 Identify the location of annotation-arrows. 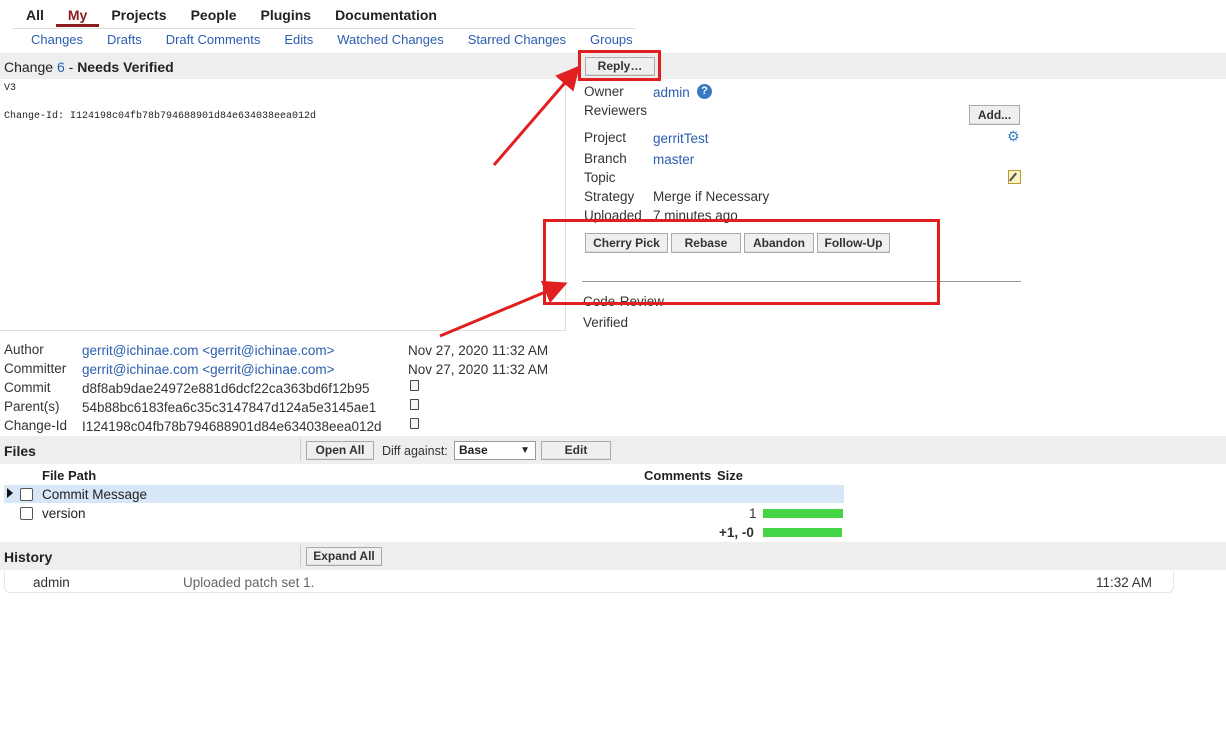
(509, 201).